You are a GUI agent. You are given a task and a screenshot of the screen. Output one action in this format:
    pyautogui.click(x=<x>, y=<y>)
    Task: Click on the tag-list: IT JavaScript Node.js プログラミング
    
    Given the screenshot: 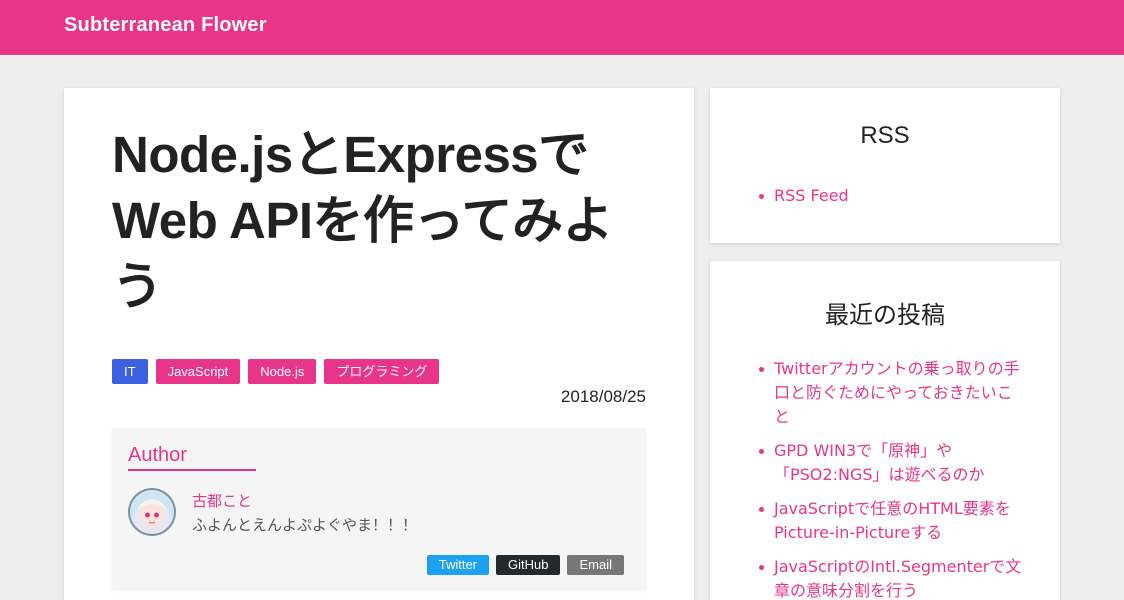 What is the action you would take?
    pyautogui.click(x=276, y=371)
    